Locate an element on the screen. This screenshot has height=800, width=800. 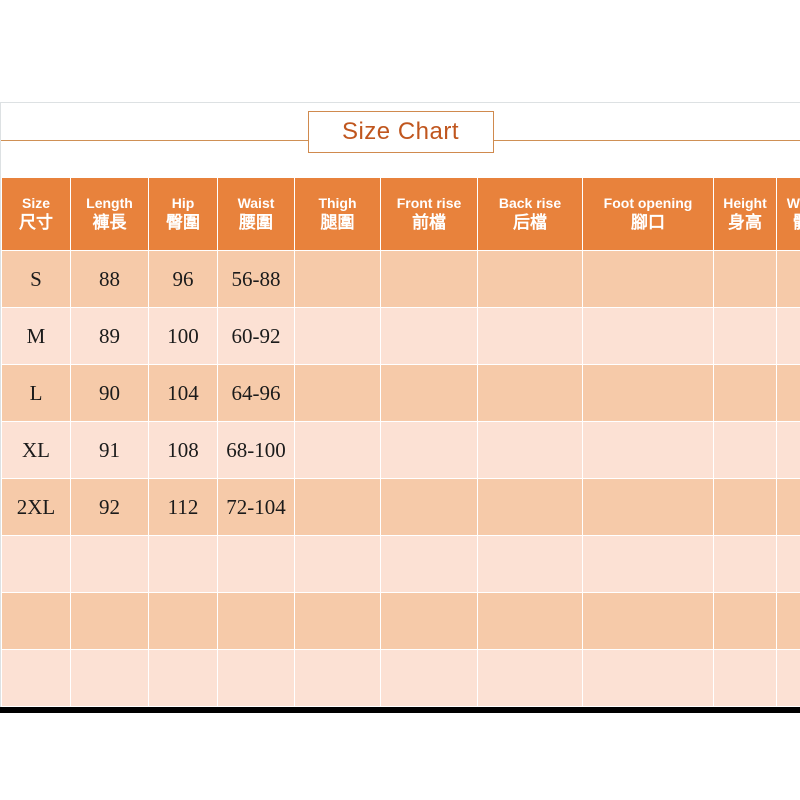
table-row: XL 91 108 68-100 is located at coordinates (400, 450).